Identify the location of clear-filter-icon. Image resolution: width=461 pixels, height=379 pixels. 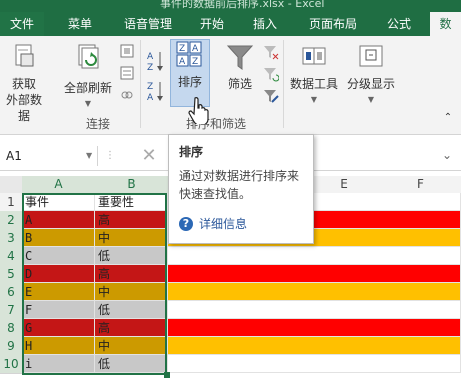
(271, 53).